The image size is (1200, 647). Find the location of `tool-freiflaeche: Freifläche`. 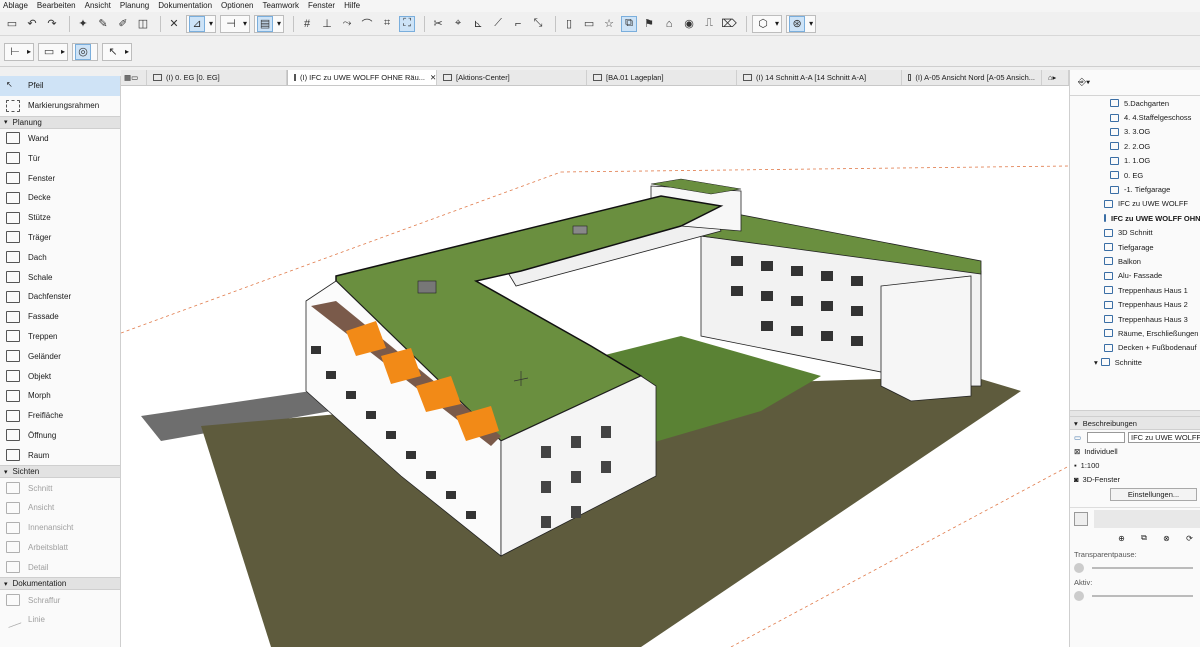

tool-freiflaeche: Freifläche is located at coordinates (60, 416).